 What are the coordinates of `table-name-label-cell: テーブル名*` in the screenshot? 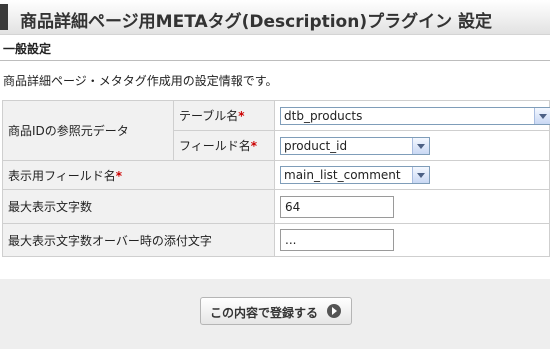 It's located at (224, 115).